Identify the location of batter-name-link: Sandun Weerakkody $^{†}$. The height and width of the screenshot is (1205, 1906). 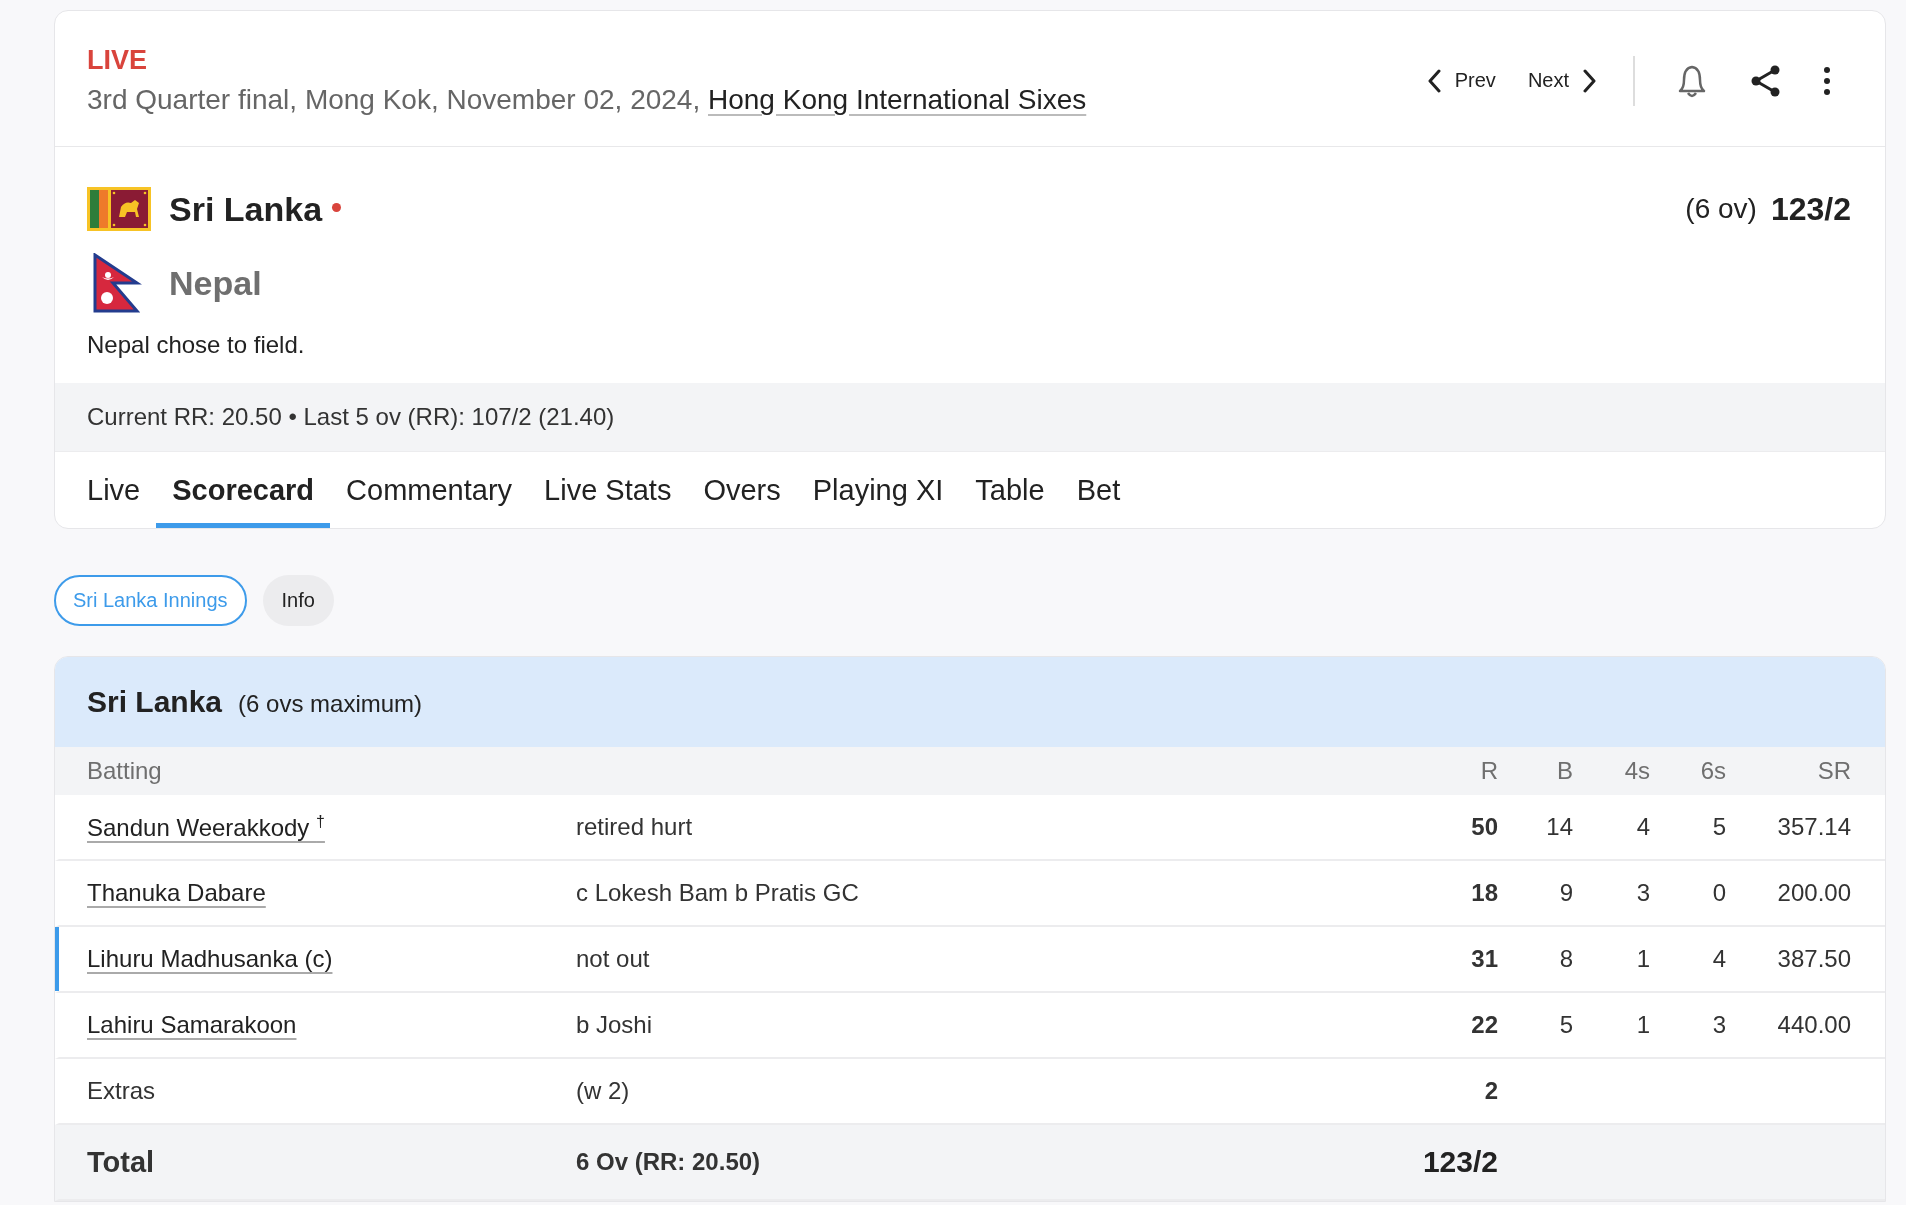
(206, 827).